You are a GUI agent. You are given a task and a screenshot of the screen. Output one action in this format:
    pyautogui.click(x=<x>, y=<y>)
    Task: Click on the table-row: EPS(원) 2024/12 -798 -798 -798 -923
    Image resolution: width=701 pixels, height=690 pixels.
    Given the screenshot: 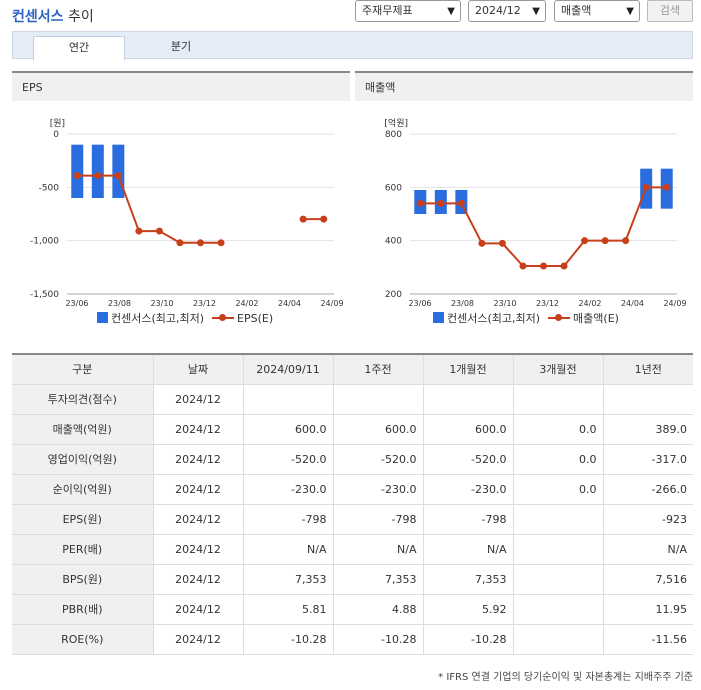 What is the action you would take?
    pyautogui.click(x=352, y=519)
    